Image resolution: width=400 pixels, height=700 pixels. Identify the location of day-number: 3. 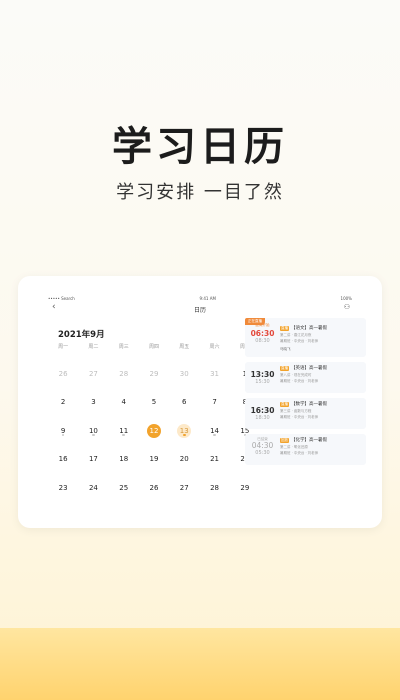
(93, 402).